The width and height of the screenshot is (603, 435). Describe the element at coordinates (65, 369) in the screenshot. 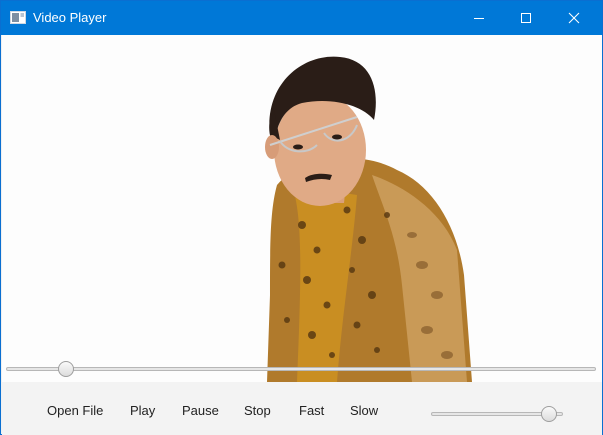

I see `seek-slider-thumb` at that location.